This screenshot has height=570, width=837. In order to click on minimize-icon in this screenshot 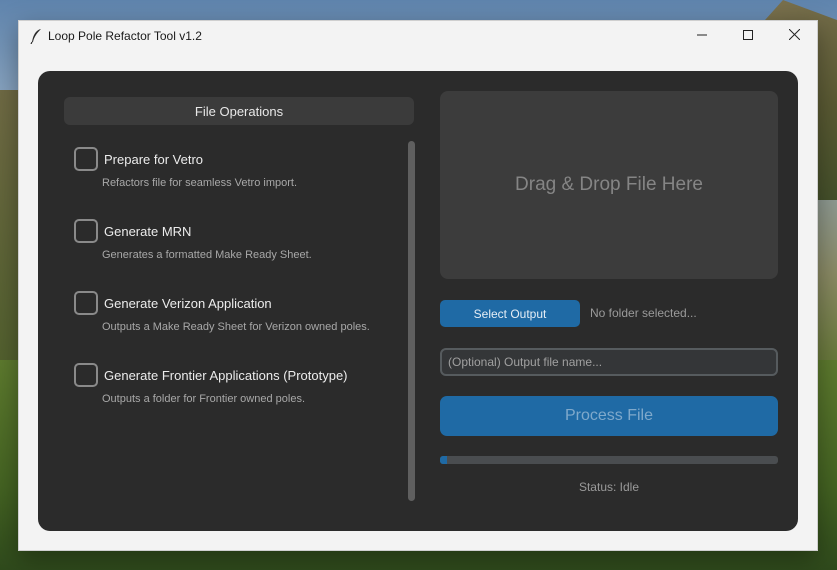, I will do `click(702, 36)`.